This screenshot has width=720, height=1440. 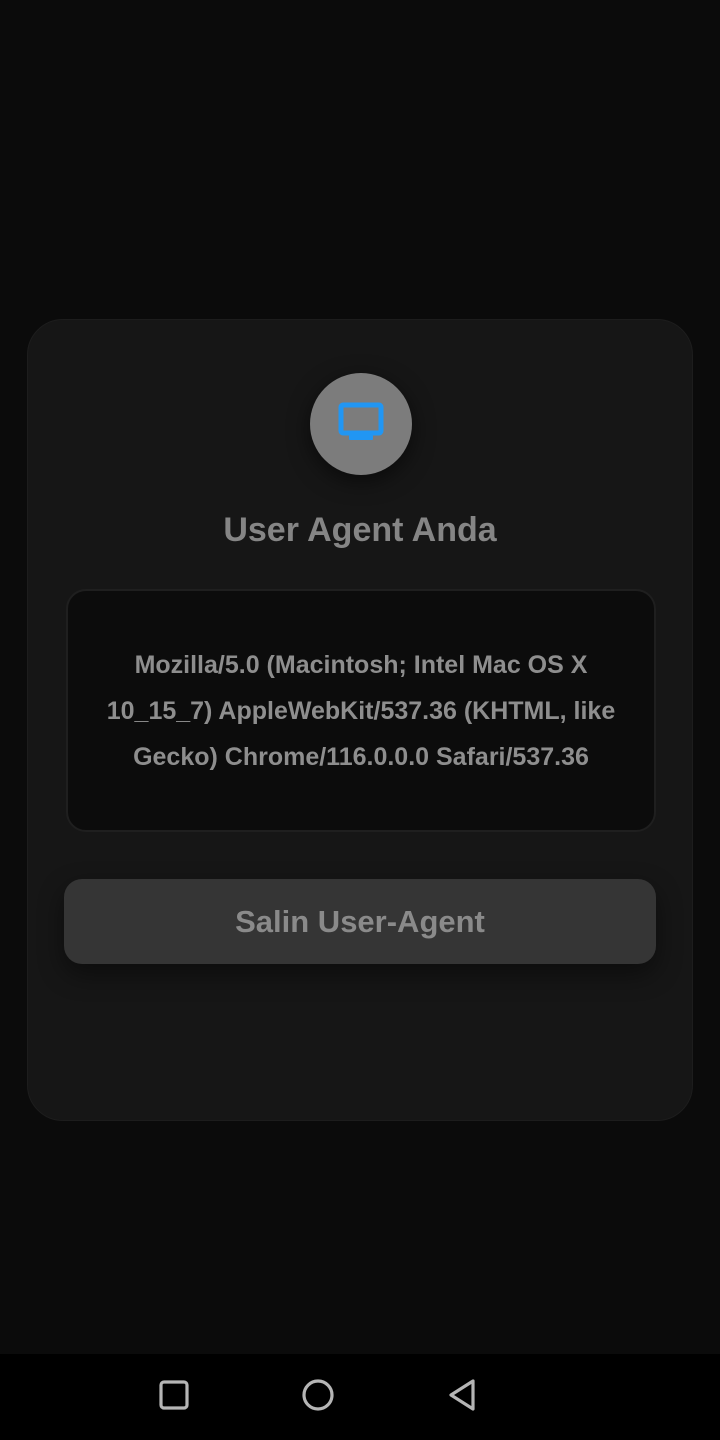 I want to click on home-button, so click(x=318, y=1397).